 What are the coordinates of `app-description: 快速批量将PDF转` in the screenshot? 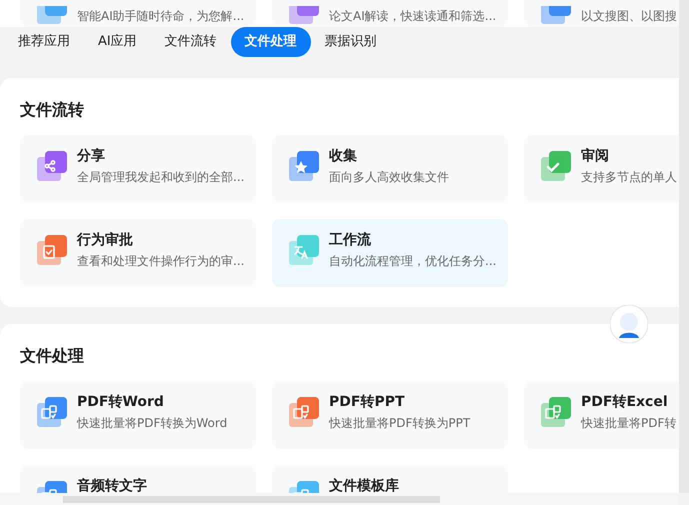 It's located at (628, 423).